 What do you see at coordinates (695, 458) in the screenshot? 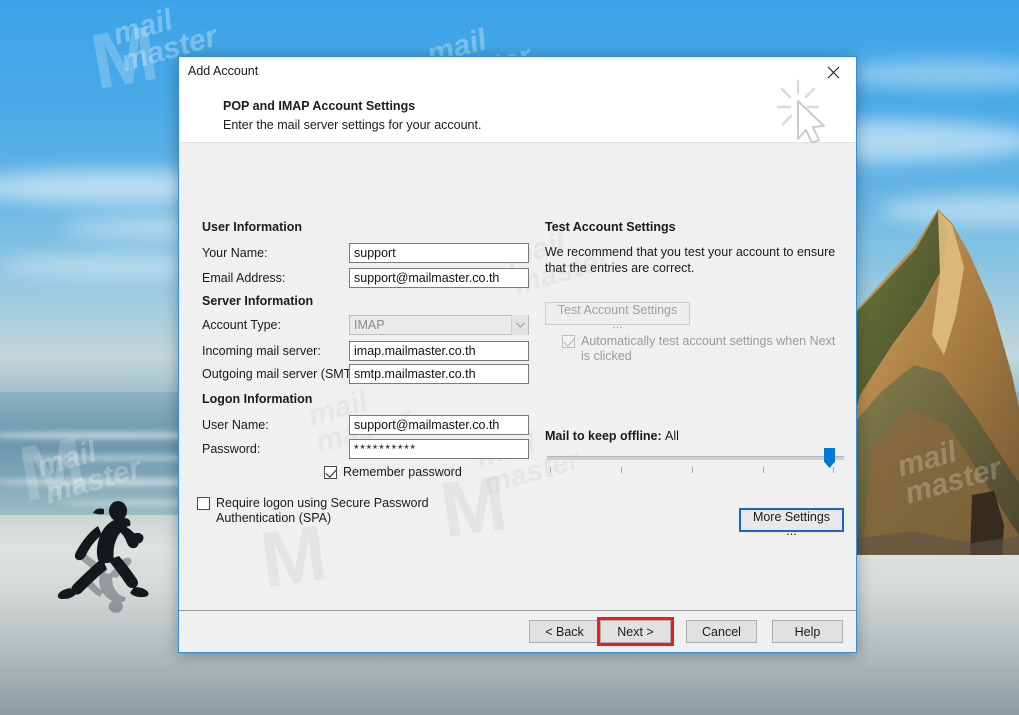
I see `mail-offline-slider-track` at bounding box center [695, 458].